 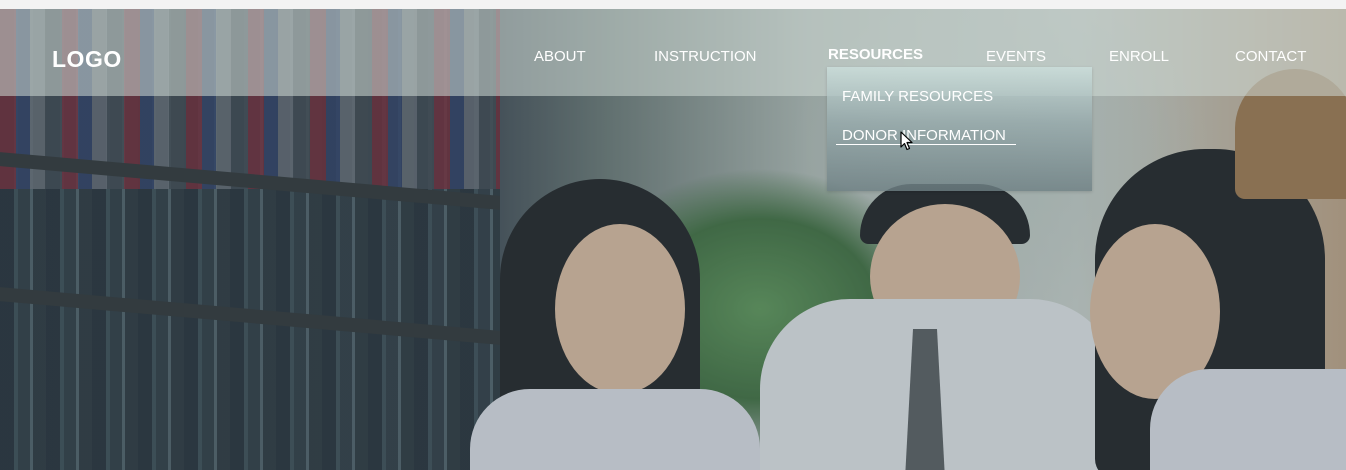 I want to click on nav-about: ABOUT, so click(x=560, y=56).